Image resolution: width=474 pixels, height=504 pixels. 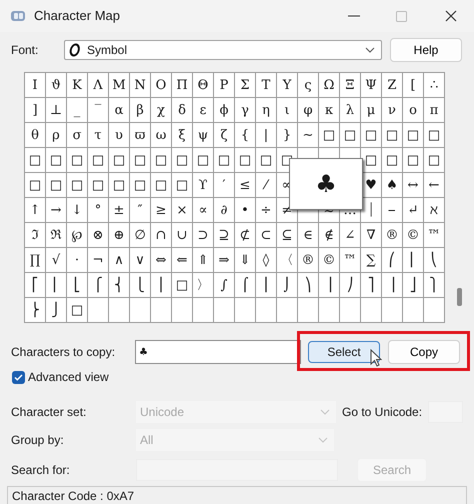 I want to click on character-cell: 〈, so click(x=287, y=260).